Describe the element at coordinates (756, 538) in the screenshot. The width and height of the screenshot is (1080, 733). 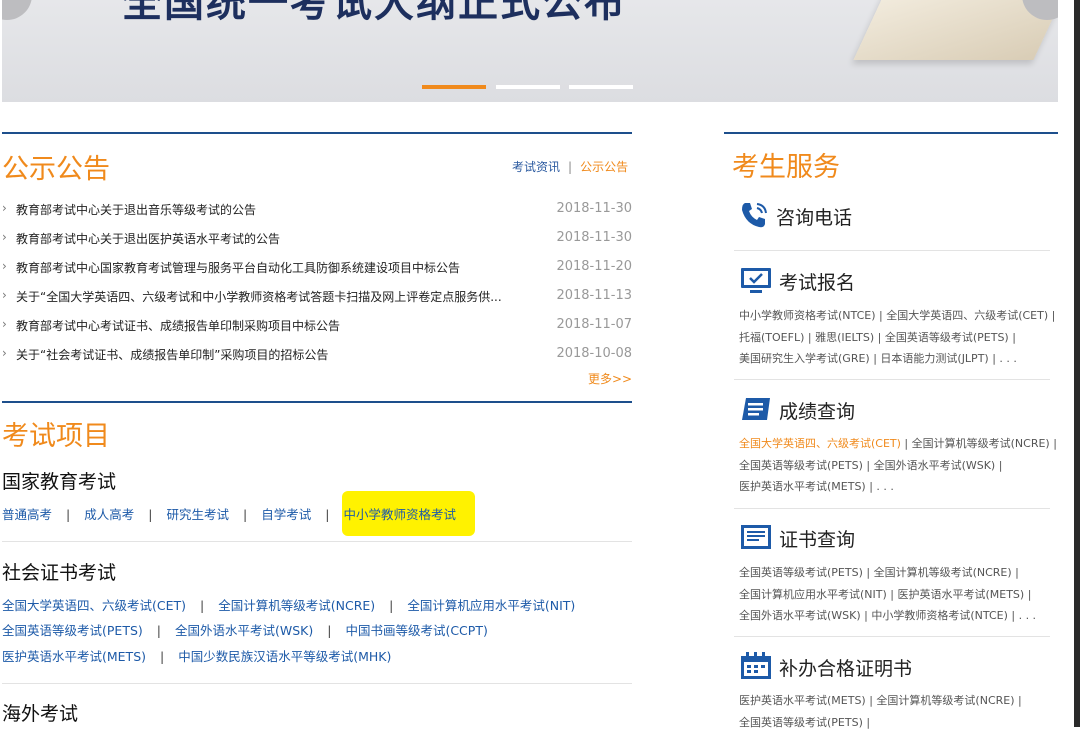
I see `certificate-icon` at that location.